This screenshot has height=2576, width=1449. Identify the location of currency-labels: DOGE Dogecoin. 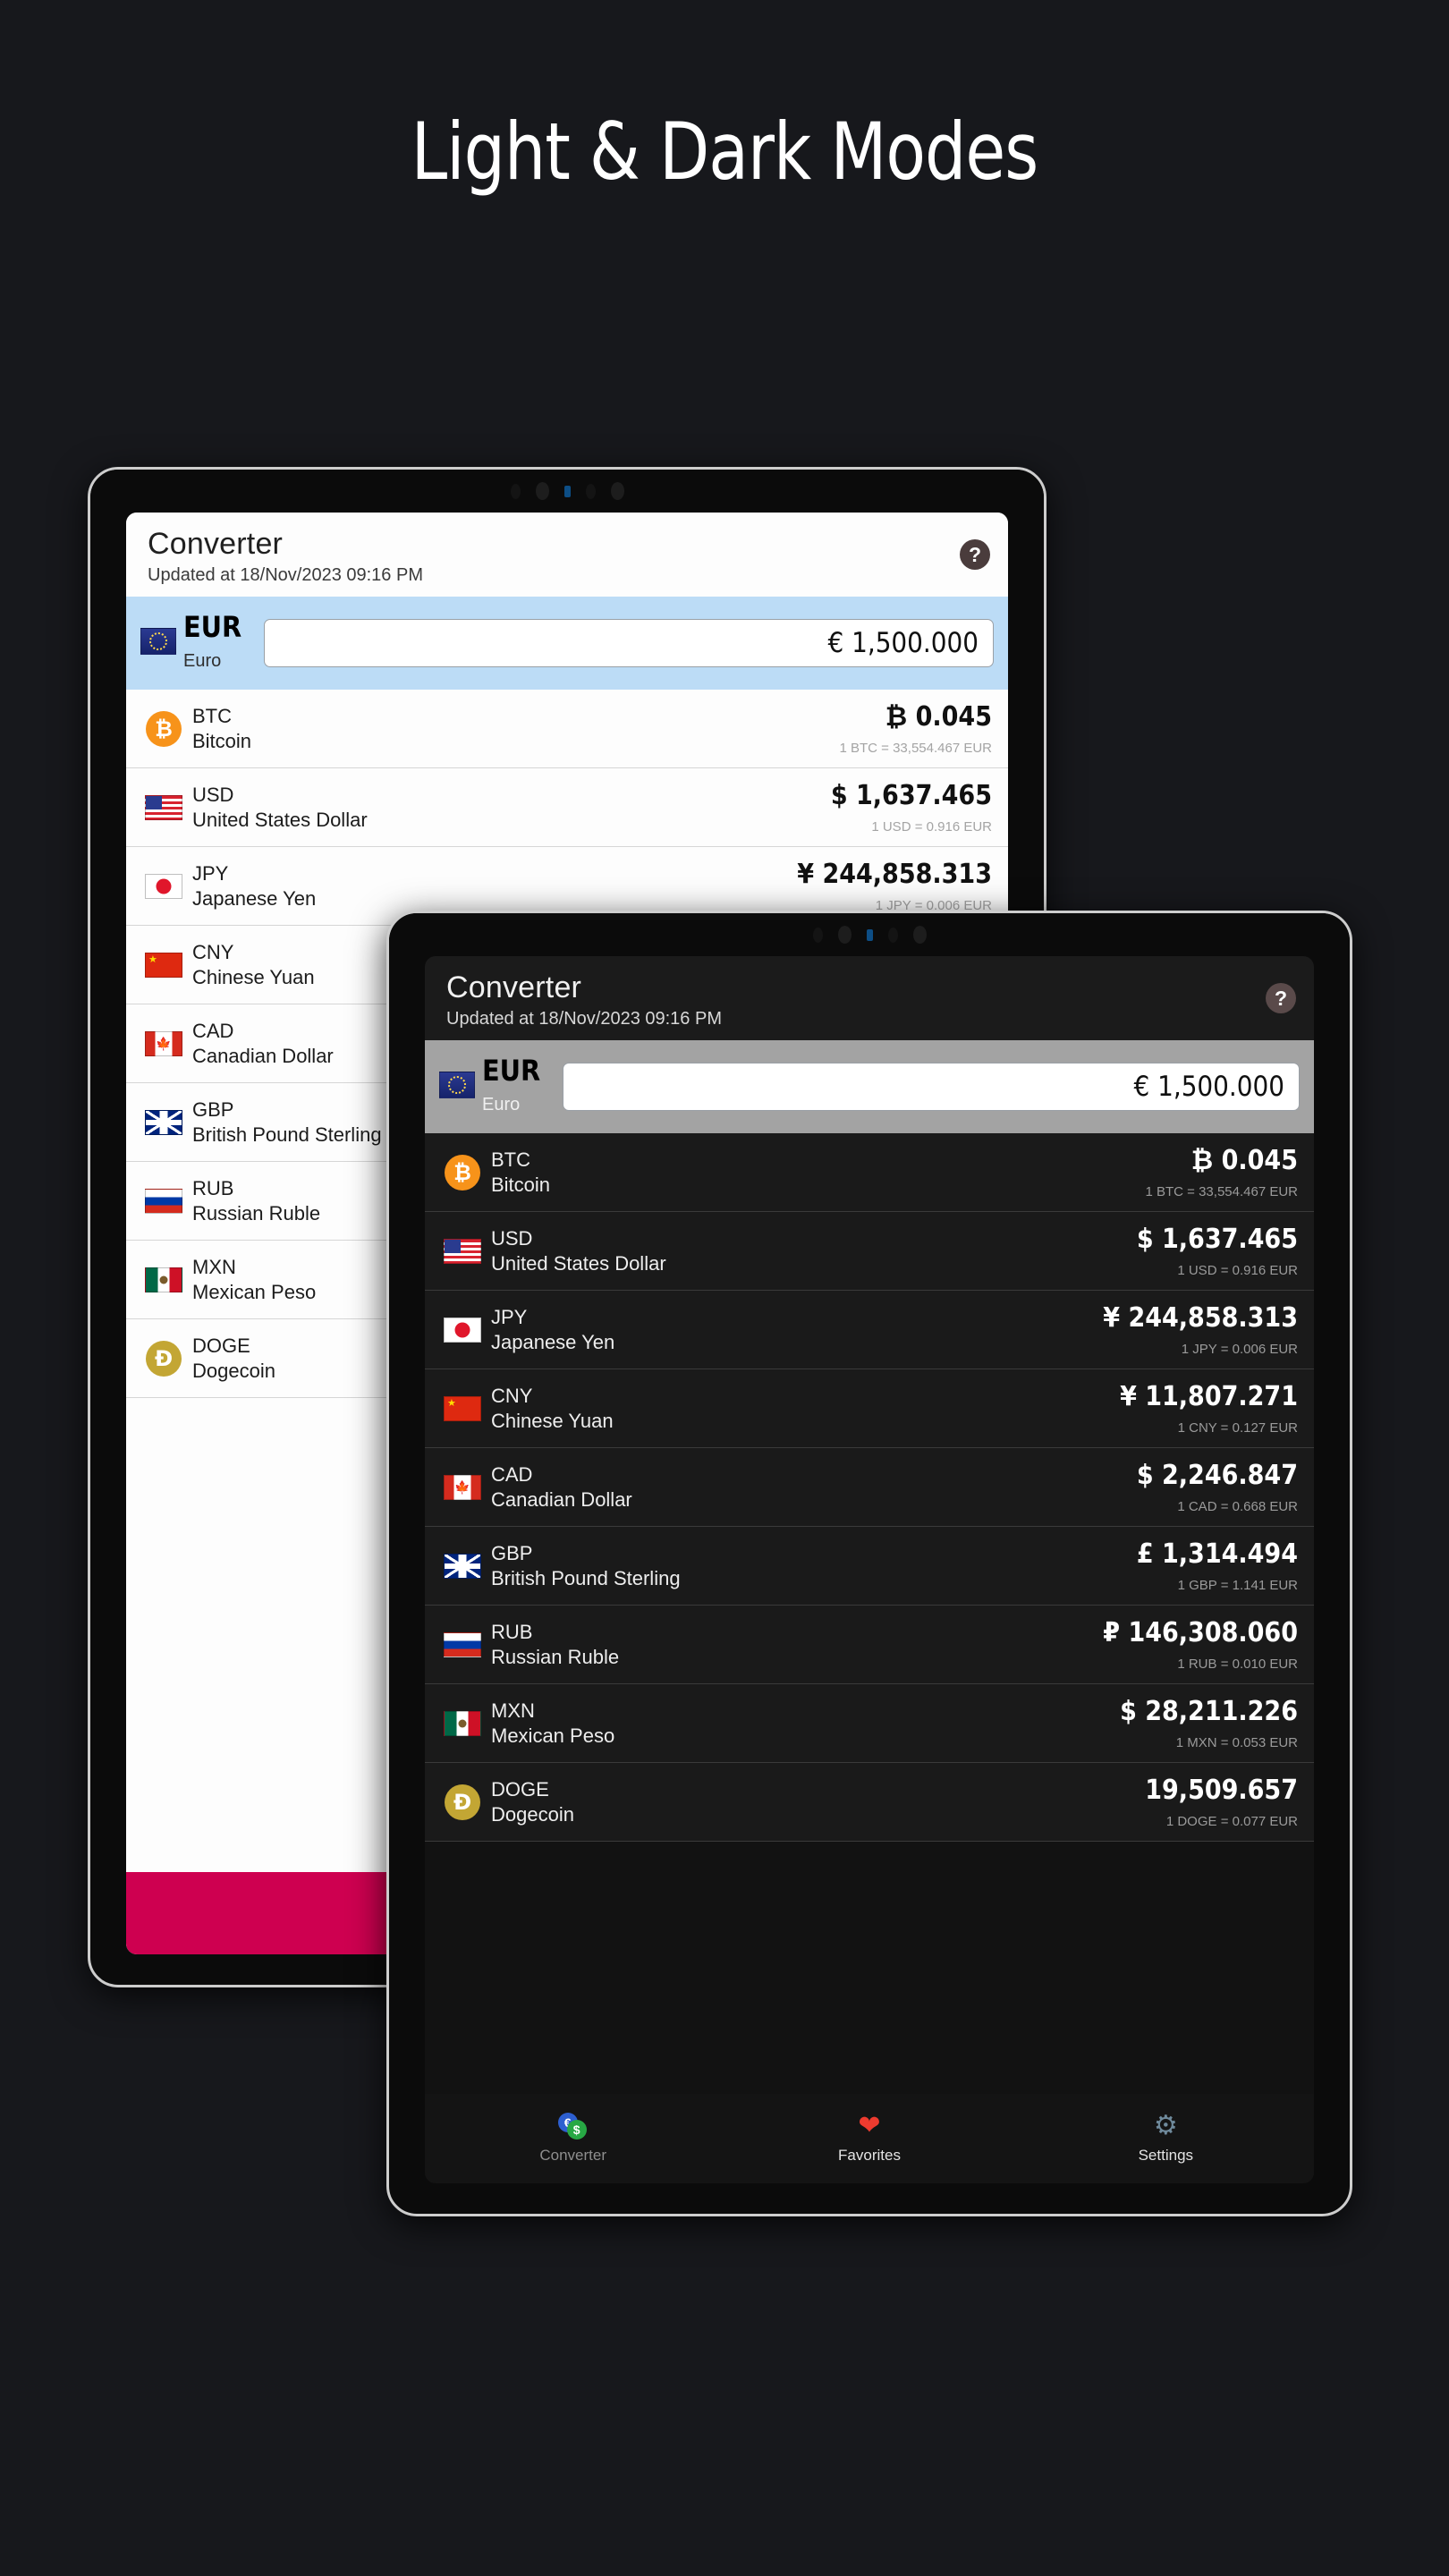
(233, 1358).